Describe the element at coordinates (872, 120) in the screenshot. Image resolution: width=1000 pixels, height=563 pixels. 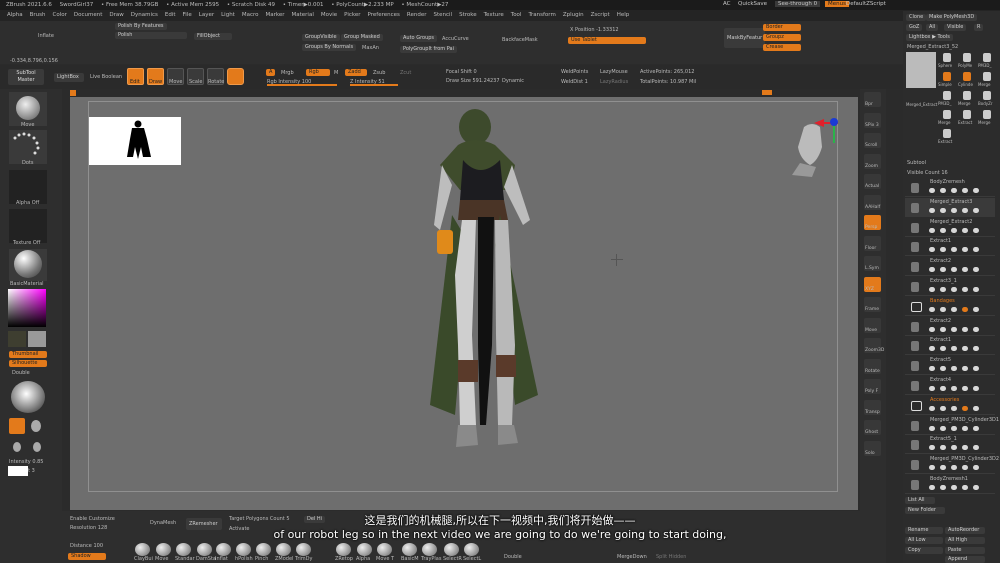
I see `view-tool-button: SPix 3` at that location.